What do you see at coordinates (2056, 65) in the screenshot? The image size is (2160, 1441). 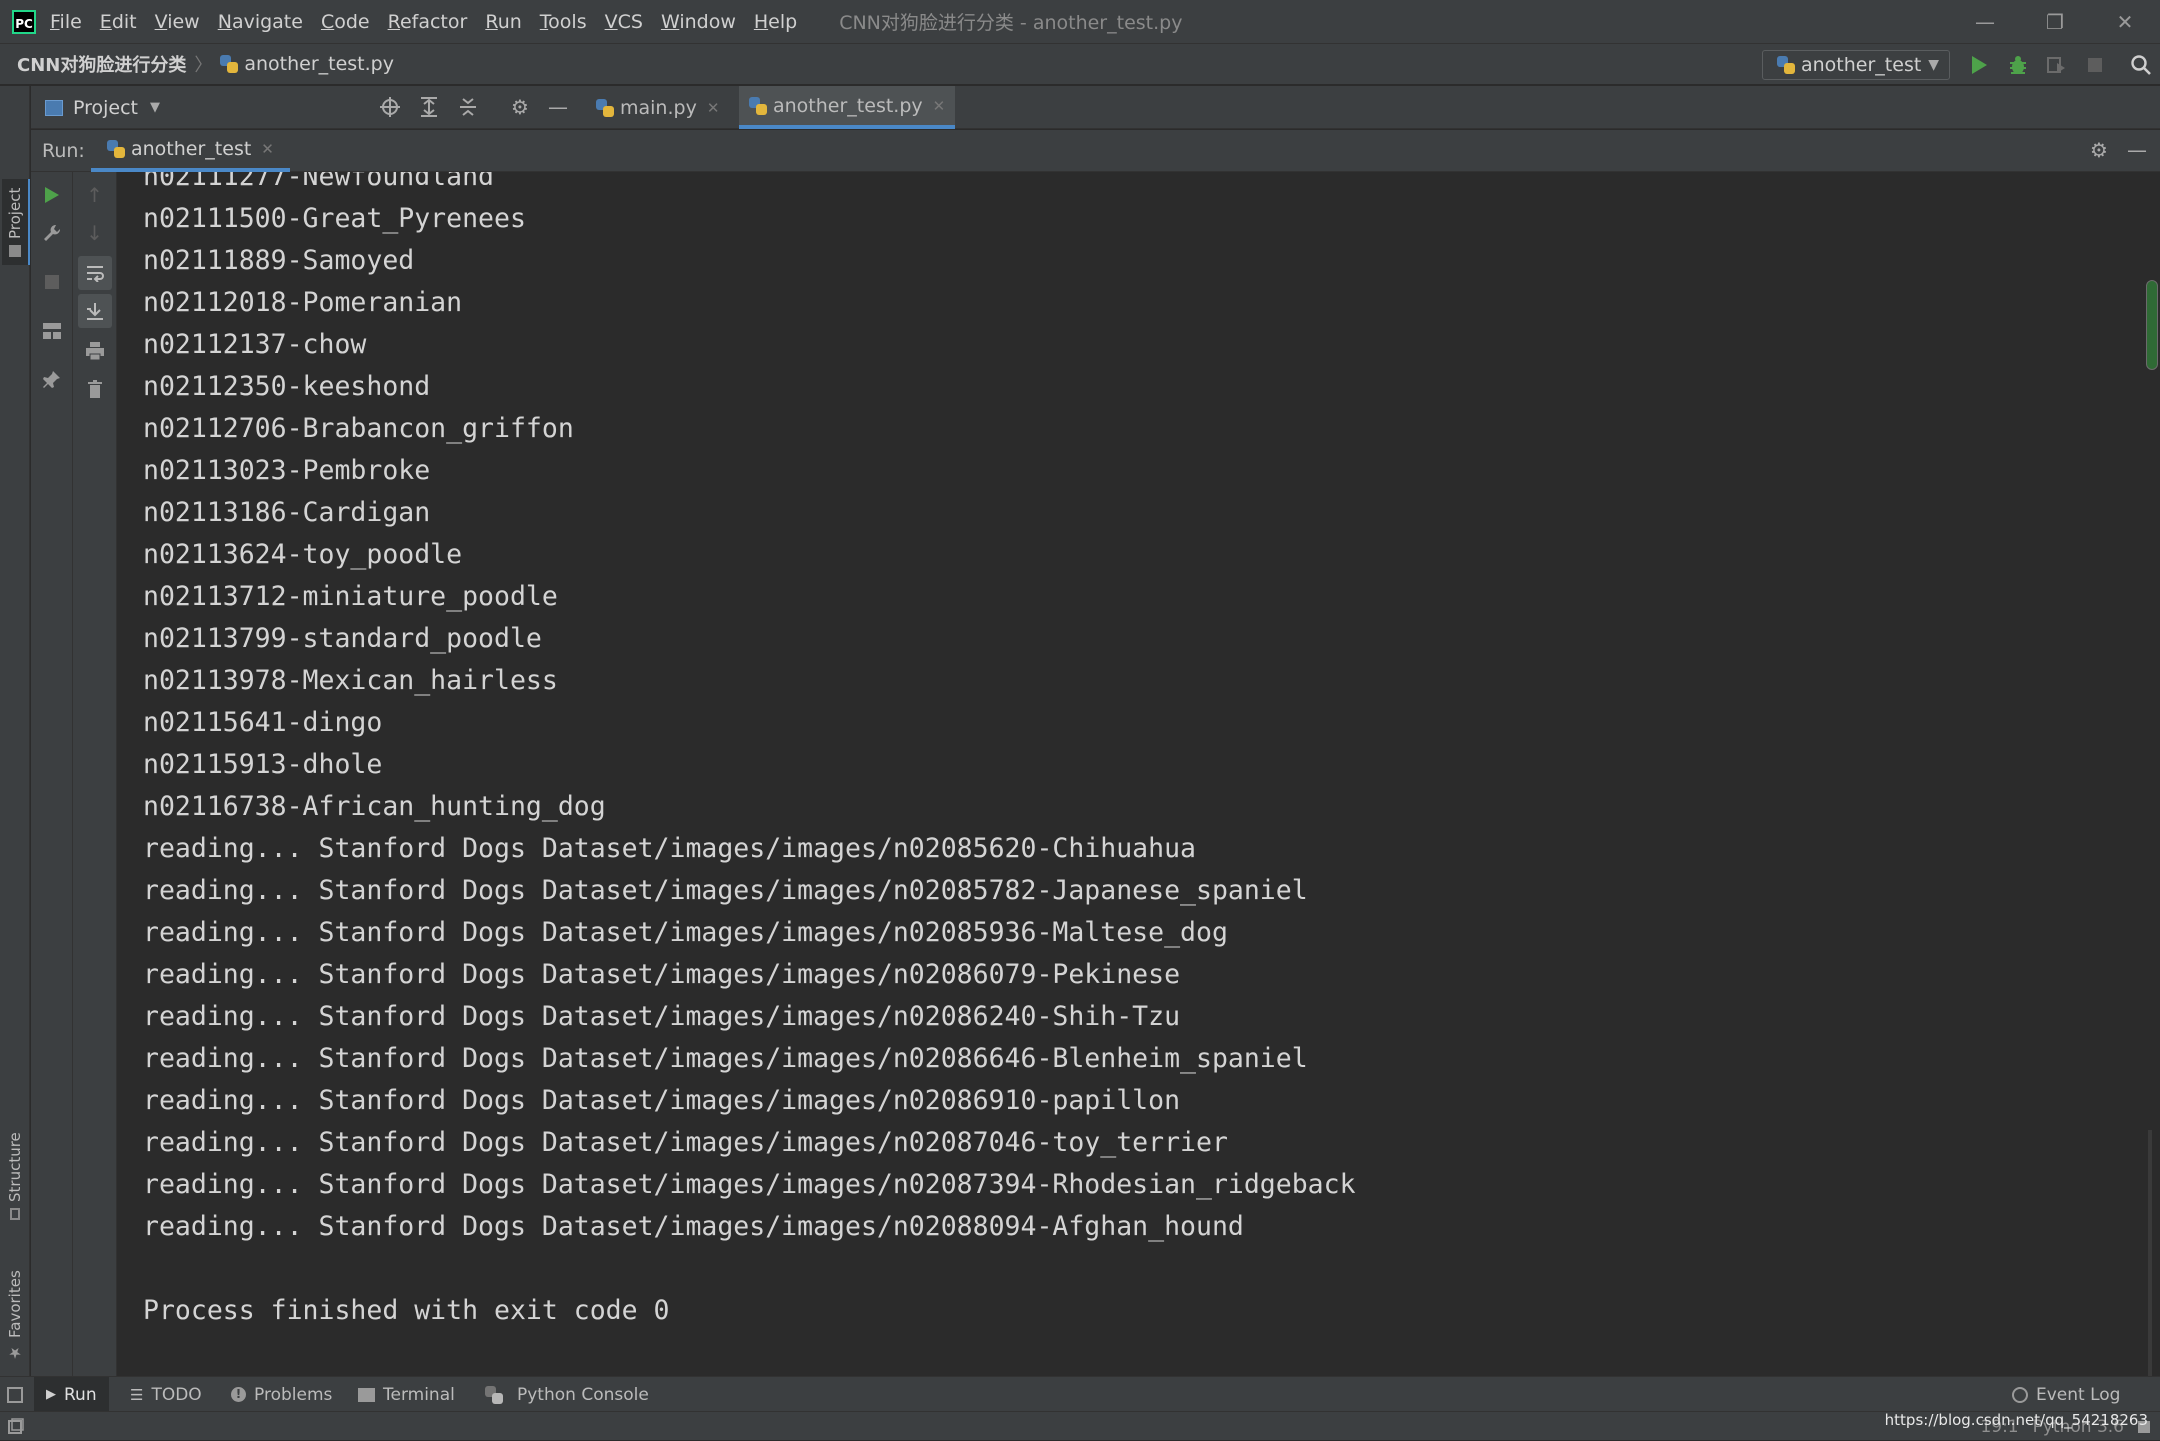 I see `coverage-icon` at bounding box center [2056, 65].